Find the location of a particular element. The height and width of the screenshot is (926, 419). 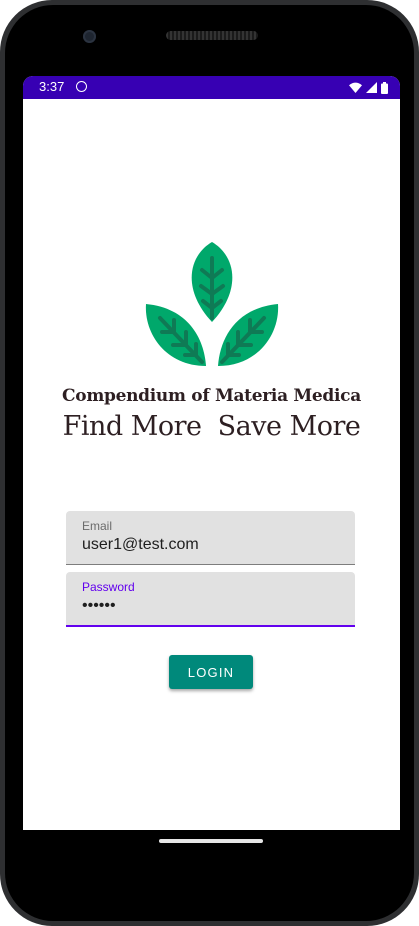

password-field: Password •••••• is located at coordinates (210, 599).